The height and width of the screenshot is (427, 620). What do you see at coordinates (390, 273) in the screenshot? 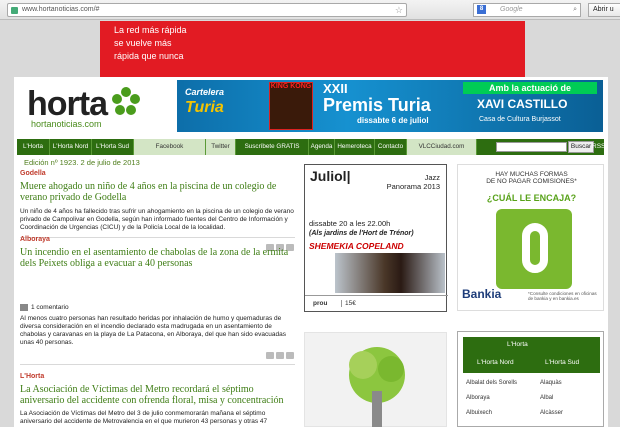
I see `event-photo` at bounding box center [390, 273].